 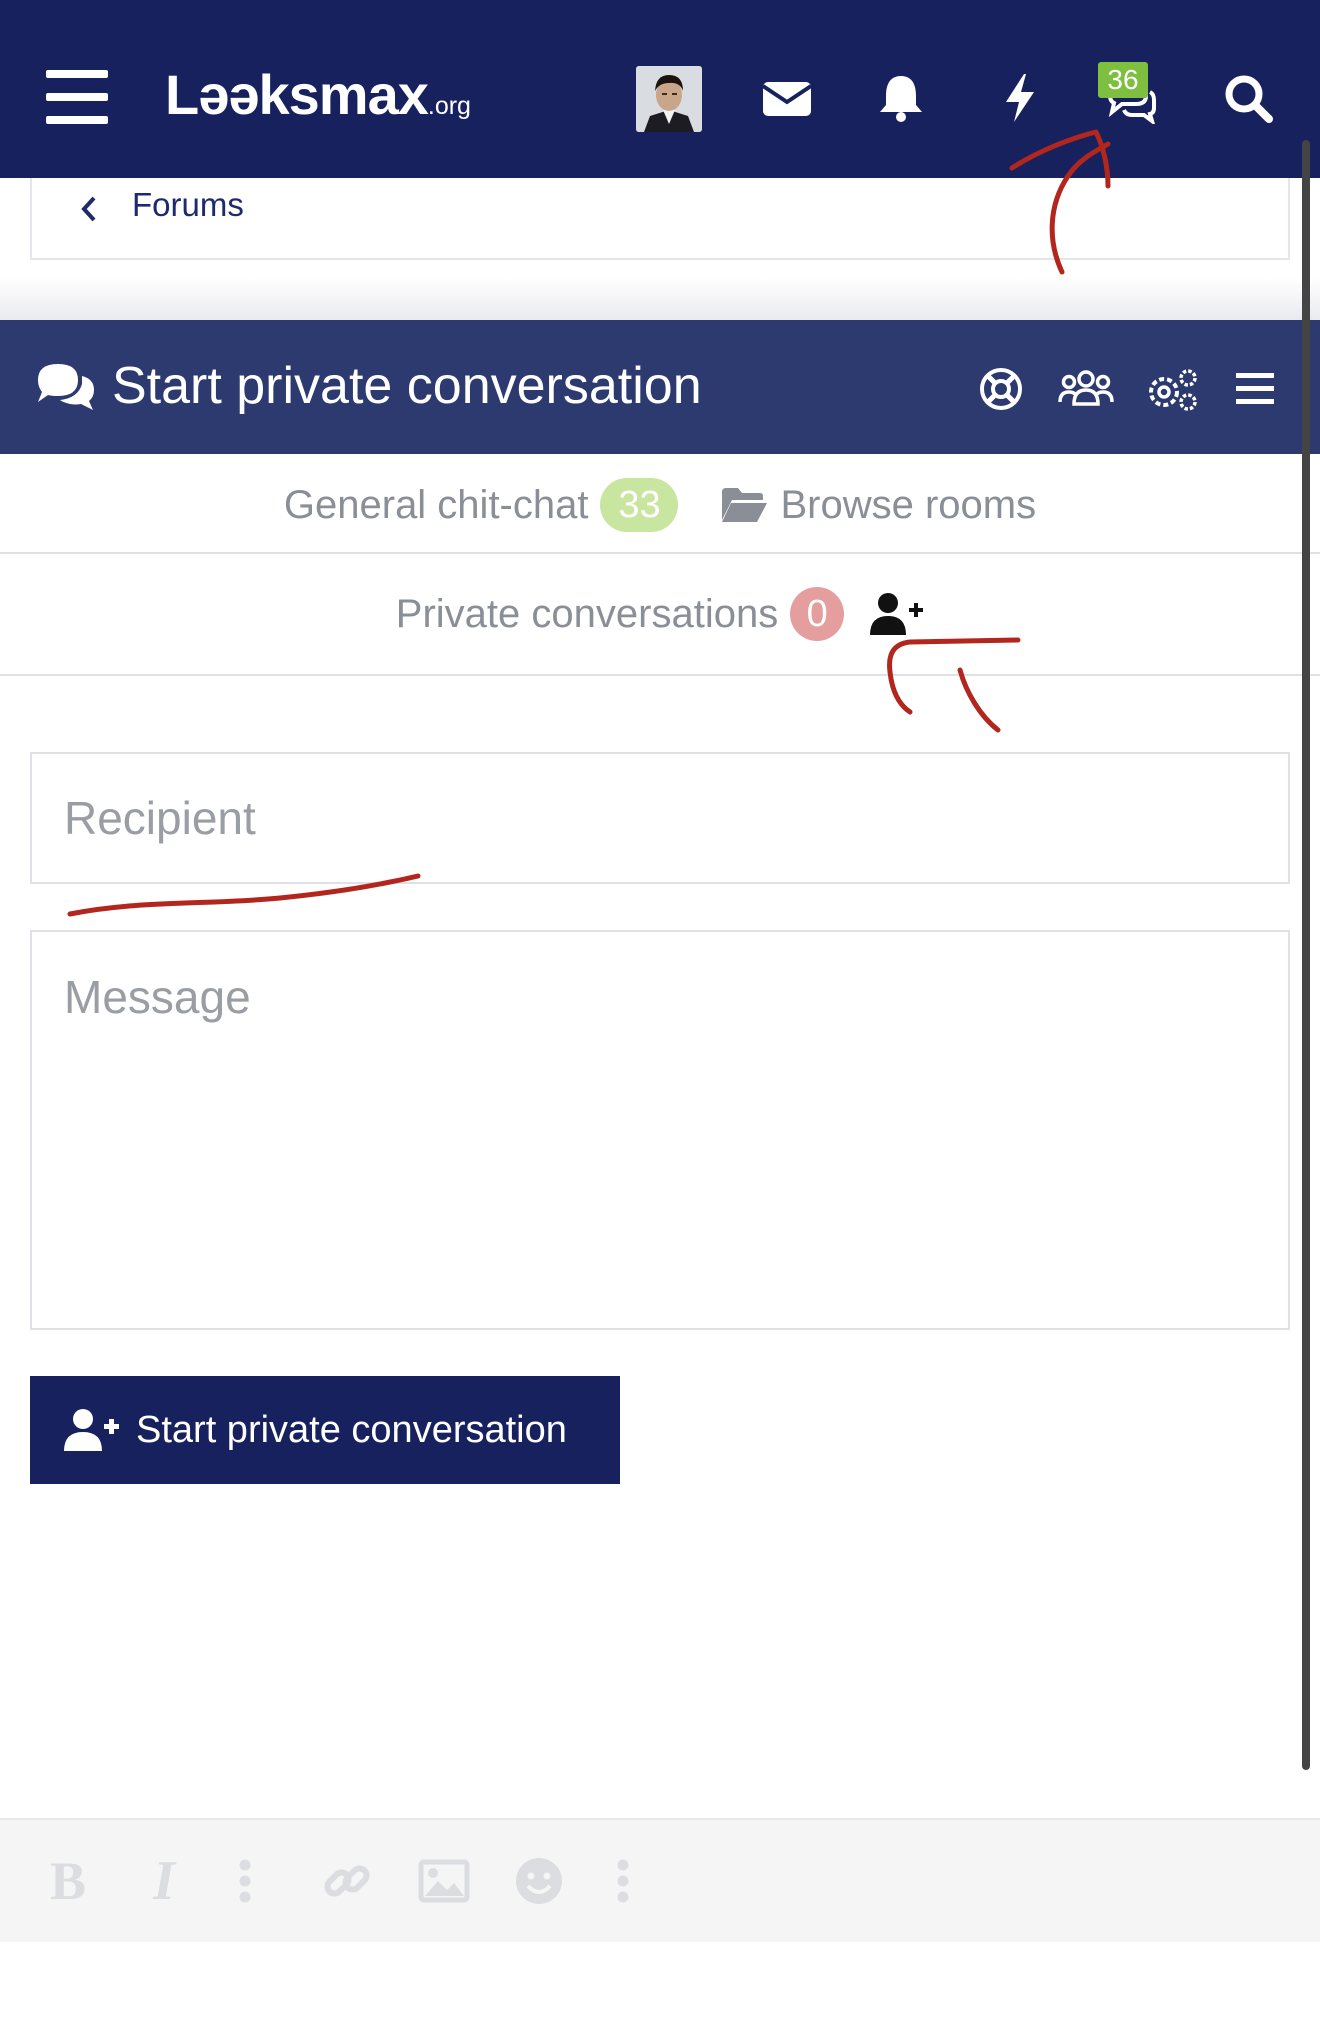 What do you see at coordinates (66, 387) in the screenshot?
I see `chat-bubbles-icon` at bounding box center [66, 387].